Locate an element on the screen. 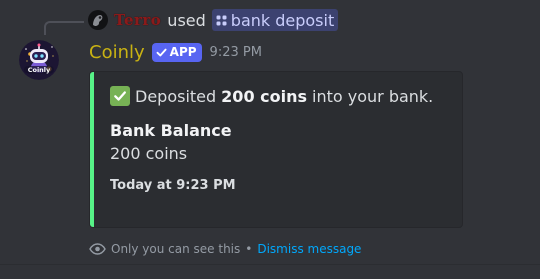 The image size is (540, 279). ephemeral-text: Only you can see this is located at coordinates (176, 249).